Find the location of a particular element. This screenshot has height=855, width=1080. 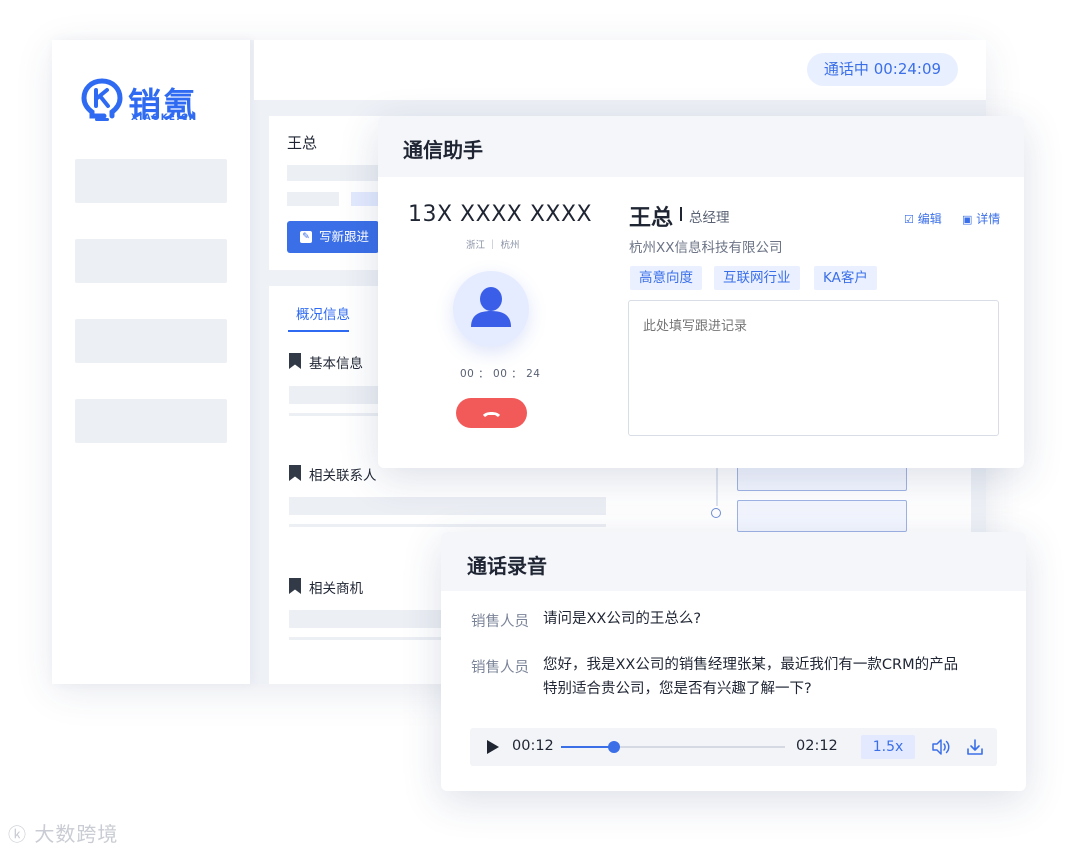

pen-icon: ✎ is located at coordinates (306, 237).